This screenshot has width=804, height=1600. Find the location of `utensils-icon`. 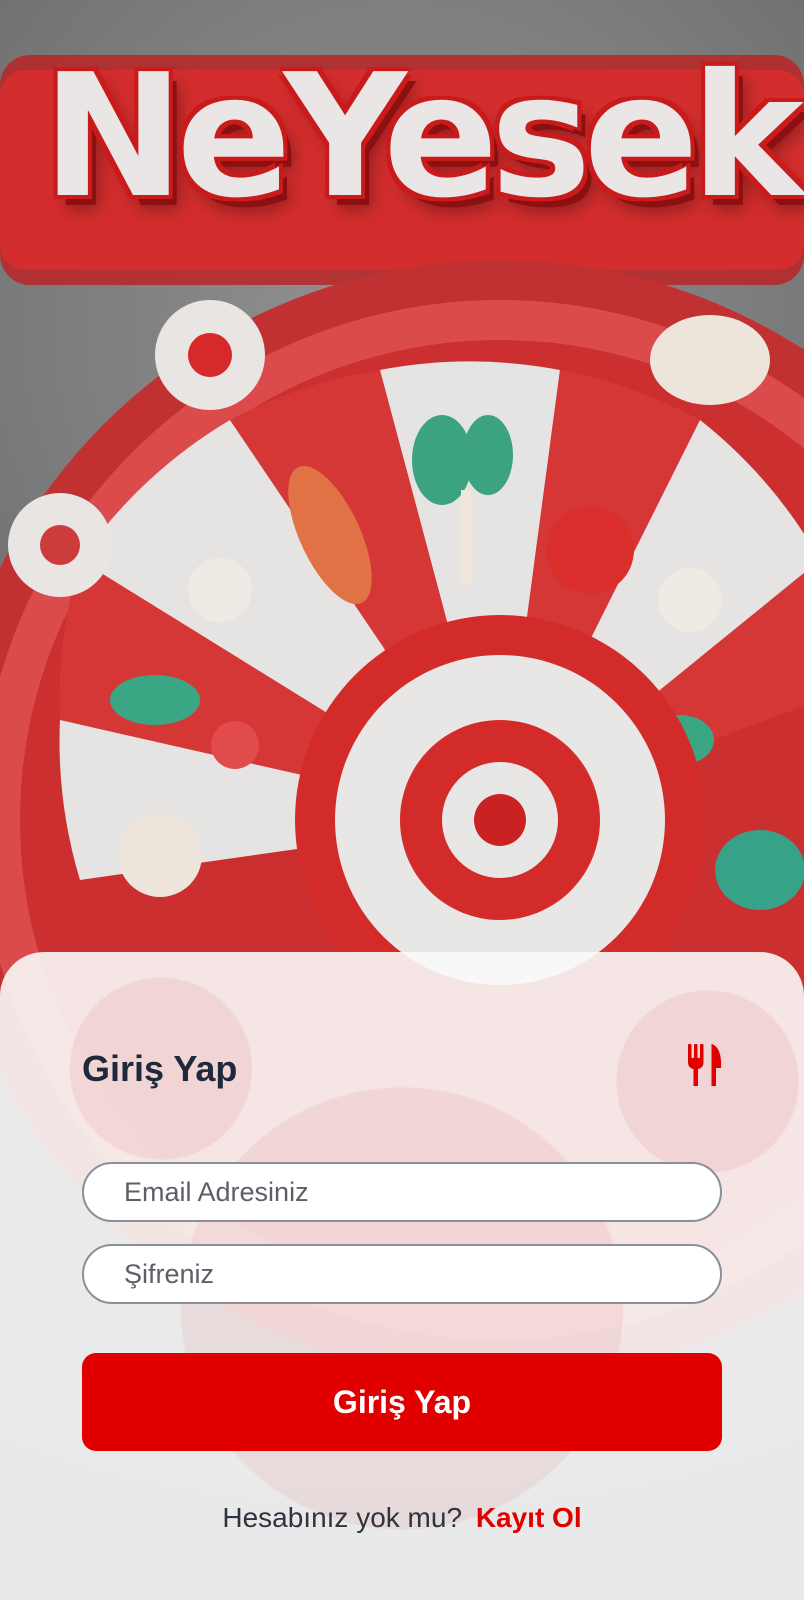

utensils-icon is located at coordinates (705, 1065).